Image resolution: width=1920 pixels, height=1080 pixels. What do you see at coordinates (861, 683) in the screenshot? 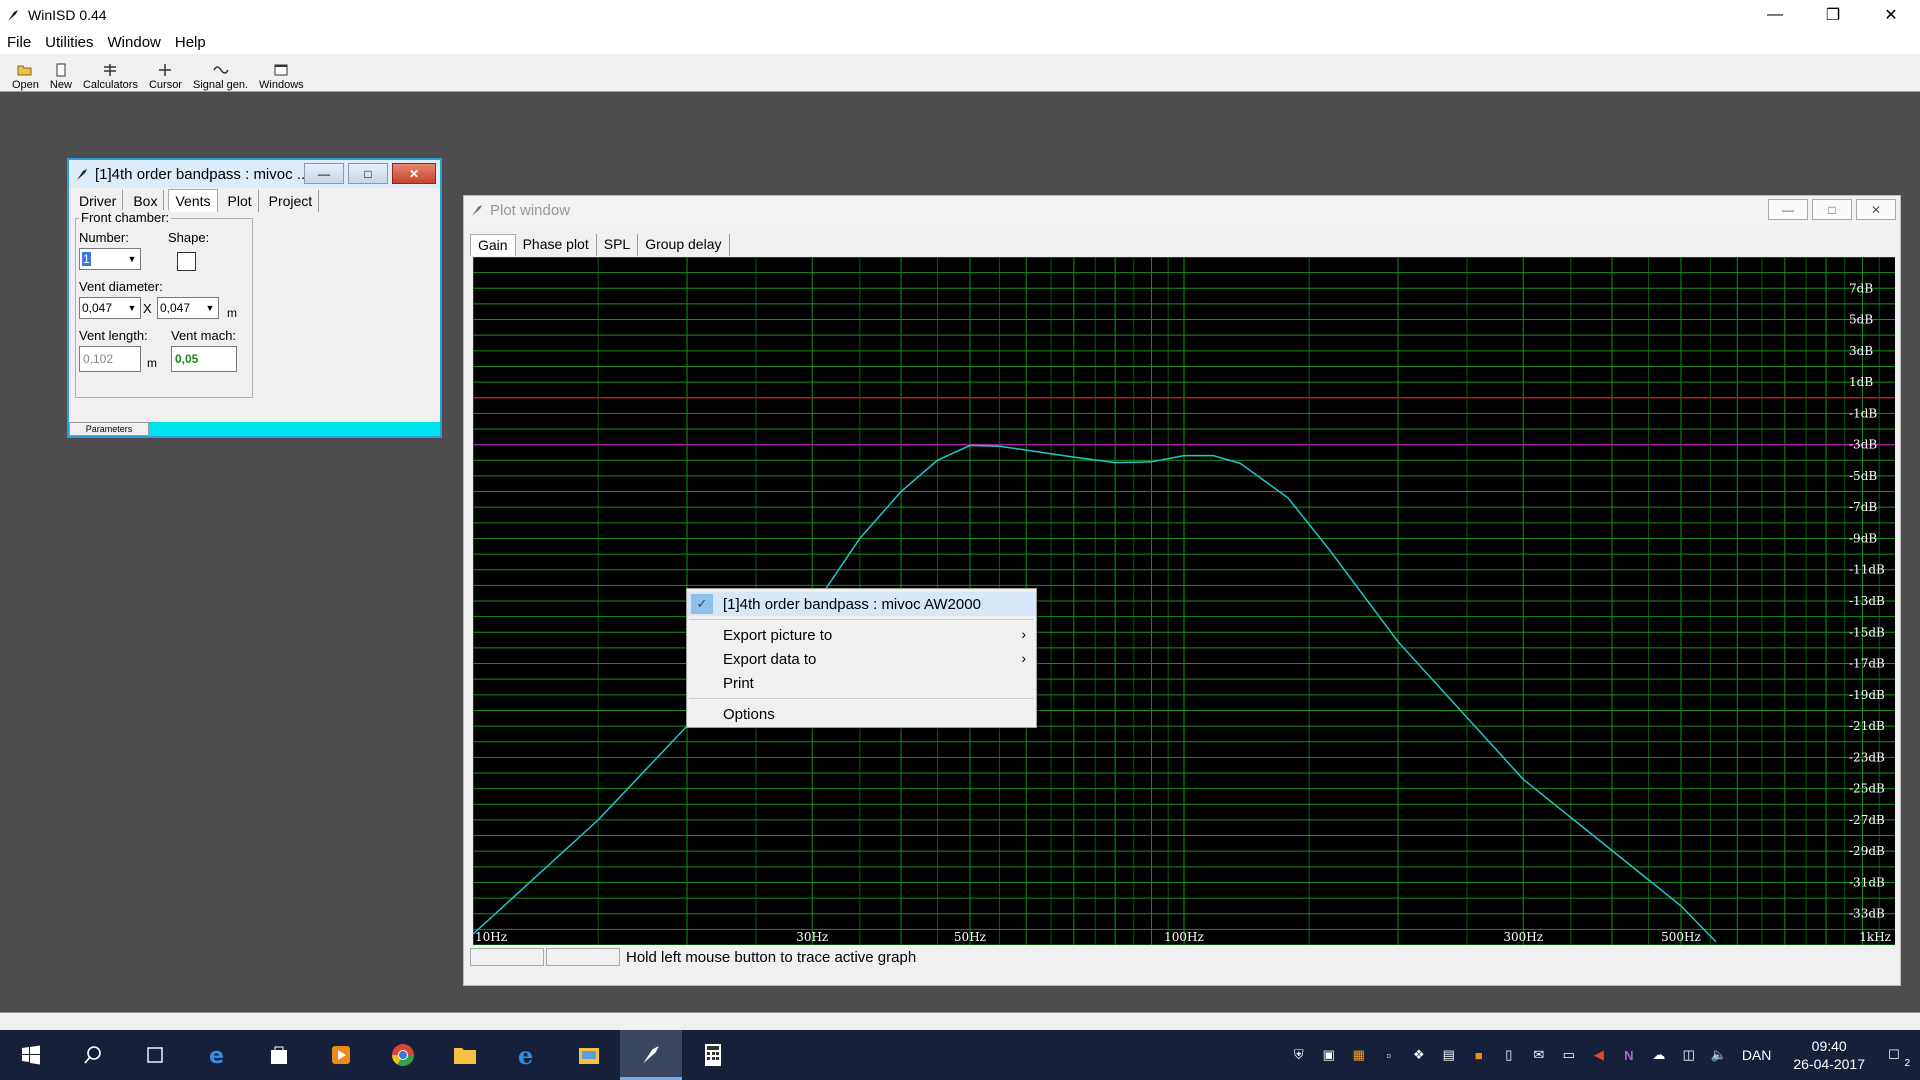
I see `ctx-item-print: Print` at bounding box center [861, 683].